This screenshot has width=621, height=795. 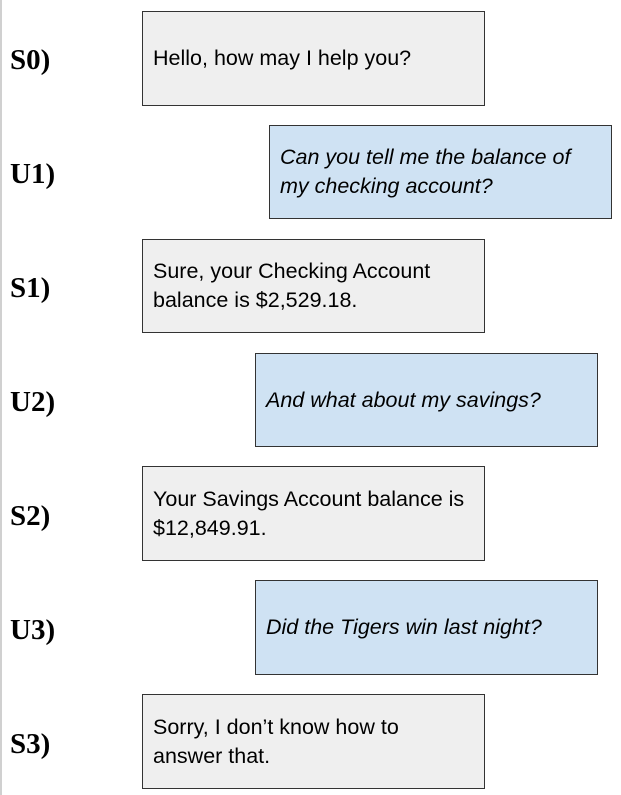 I want to click on turn-label-s2: S2), so click(x=30, y=516).